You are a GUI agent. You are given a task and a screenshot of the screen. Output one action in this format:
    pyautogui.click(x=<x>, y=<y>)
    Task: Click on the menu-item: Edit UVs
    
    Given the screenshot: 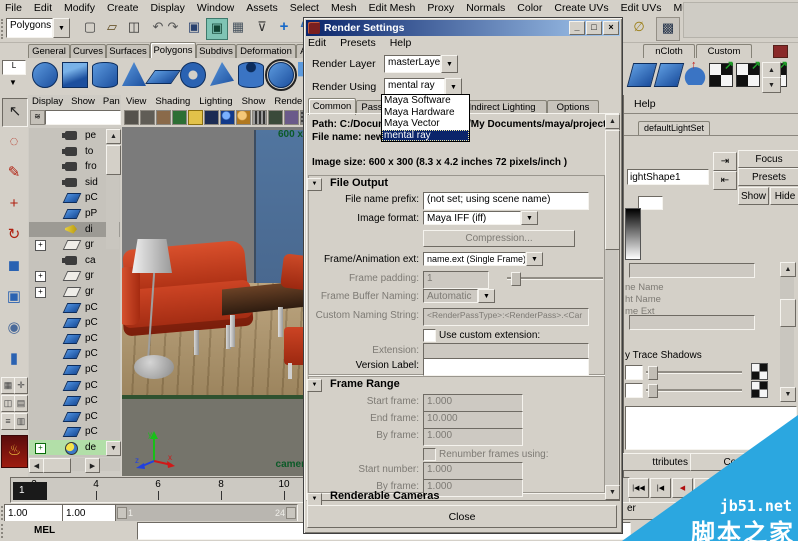 What is the action you would take?
    pyautogui.click(x=641, y=8)
    